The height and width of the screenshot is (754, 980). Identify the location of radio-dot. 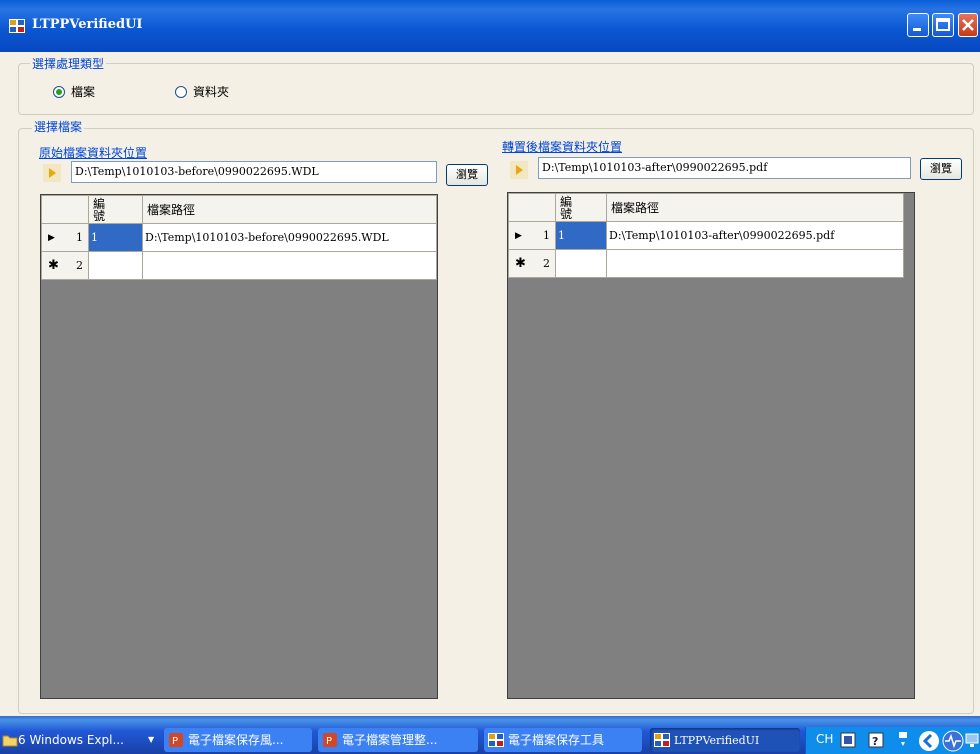
(59, 91).